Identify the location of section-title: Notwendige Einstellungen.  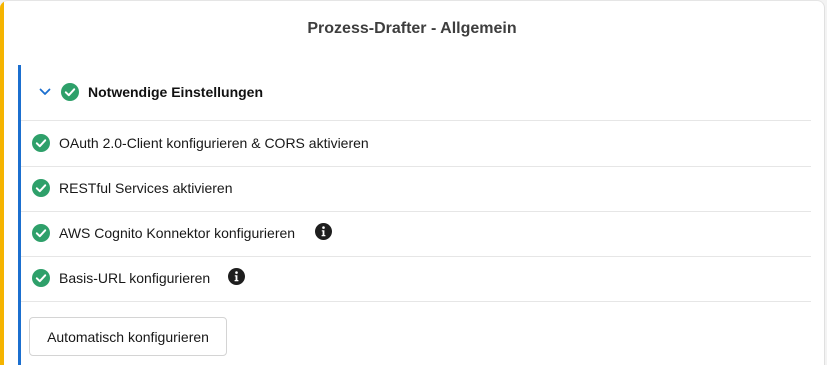
(176, 92).